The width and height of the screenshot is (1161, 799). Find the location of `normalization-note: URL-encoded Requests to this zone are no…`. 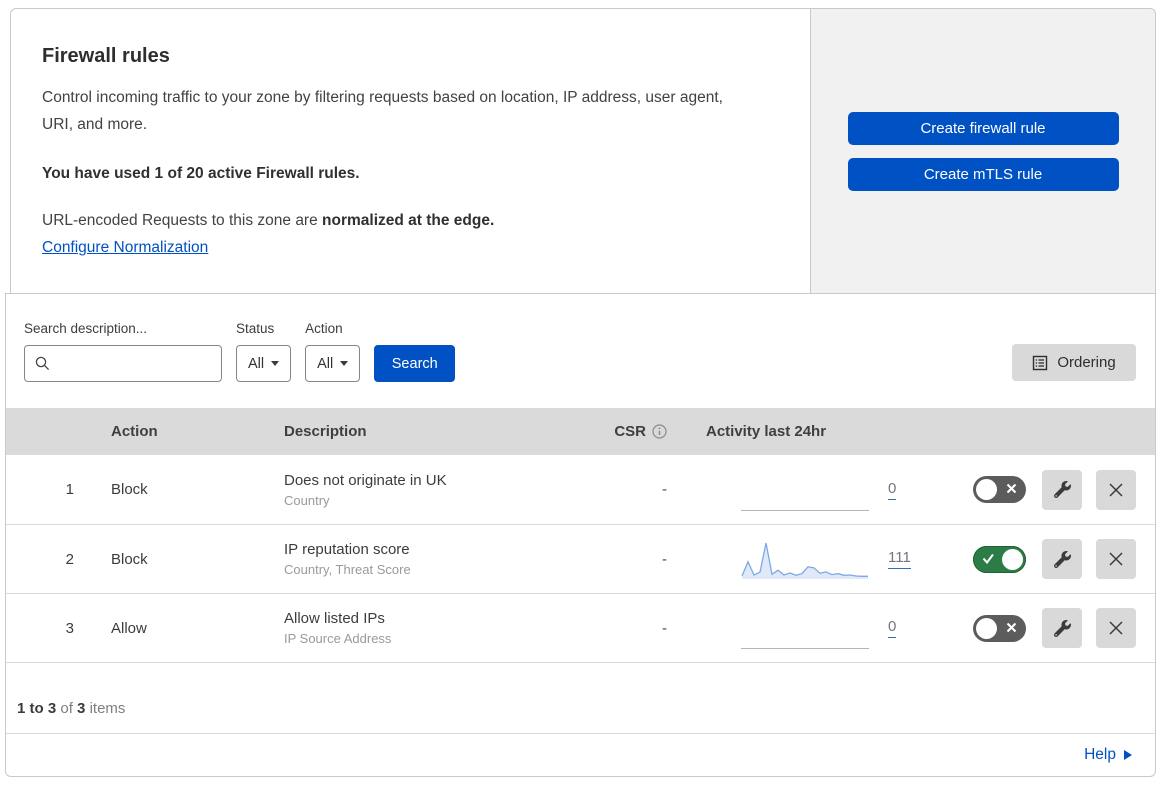

normalization-note: URL-encoded Requests to this zone are no… is located at coordinates (406, 221).